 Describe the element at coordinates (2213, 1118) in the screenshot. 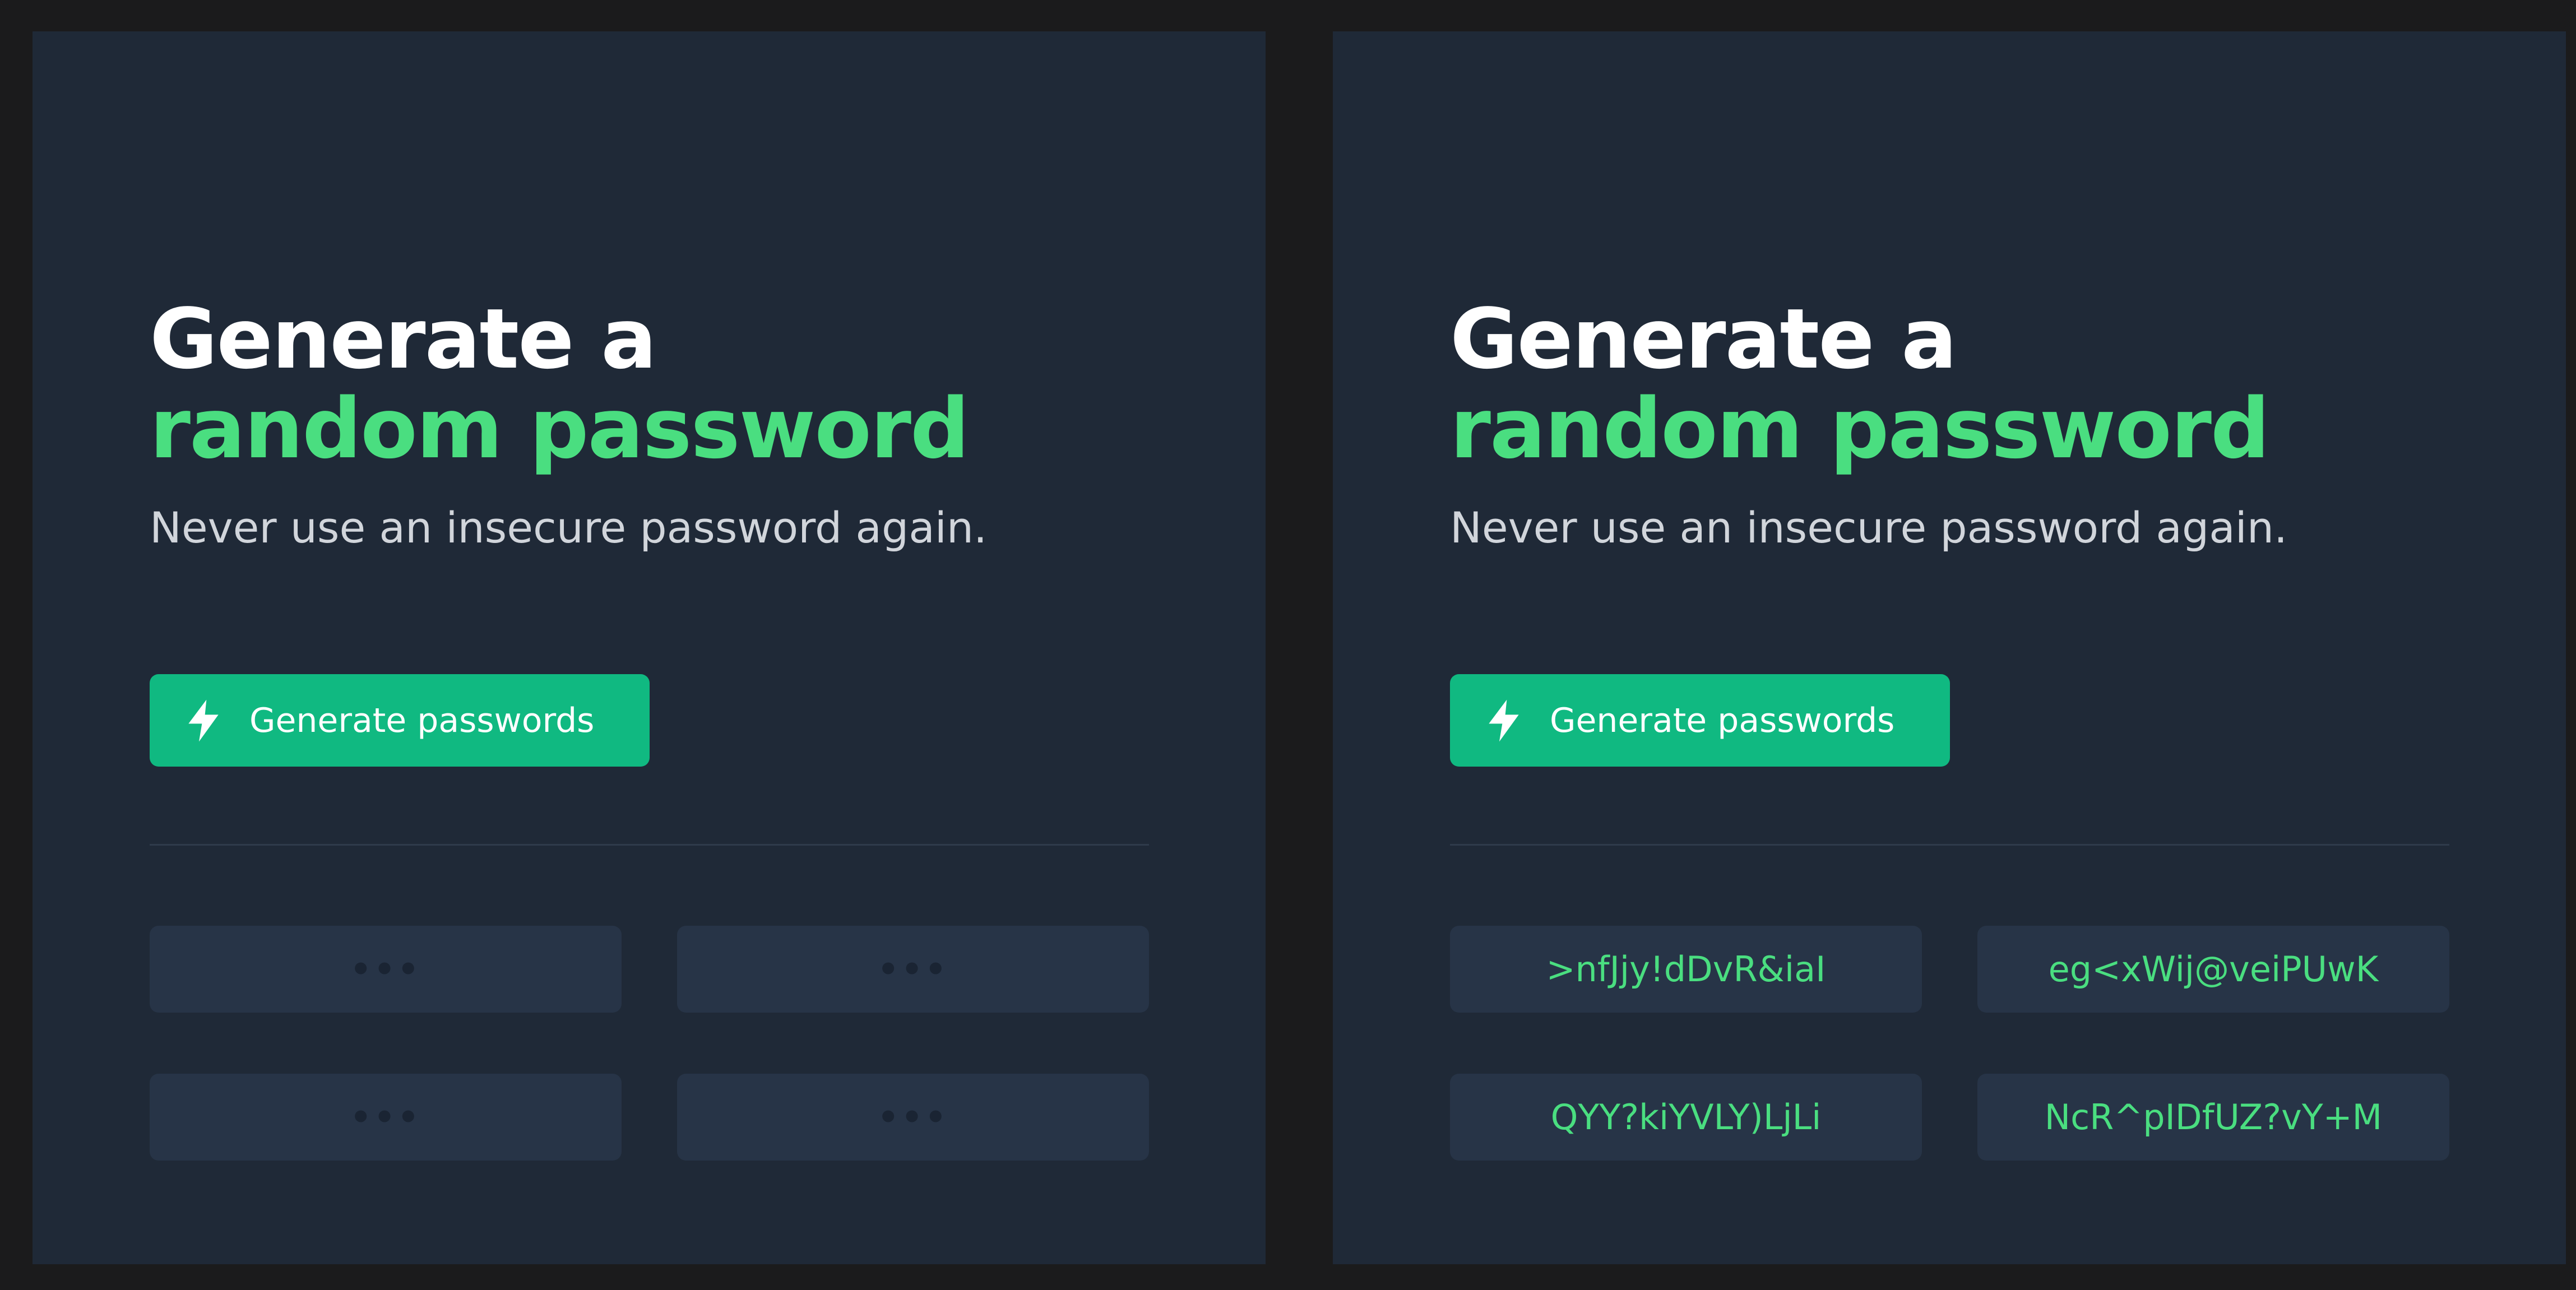

I see `password-output-4: NcR^pIDfUZ?vY+M` at that location.